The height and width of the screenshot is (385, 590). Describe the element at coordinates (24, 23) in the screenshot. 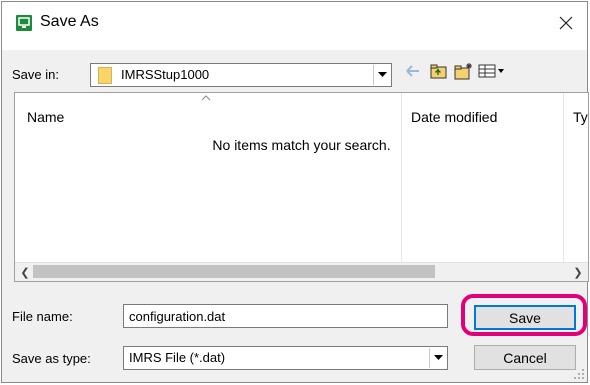

I see `save-icon` at that location.